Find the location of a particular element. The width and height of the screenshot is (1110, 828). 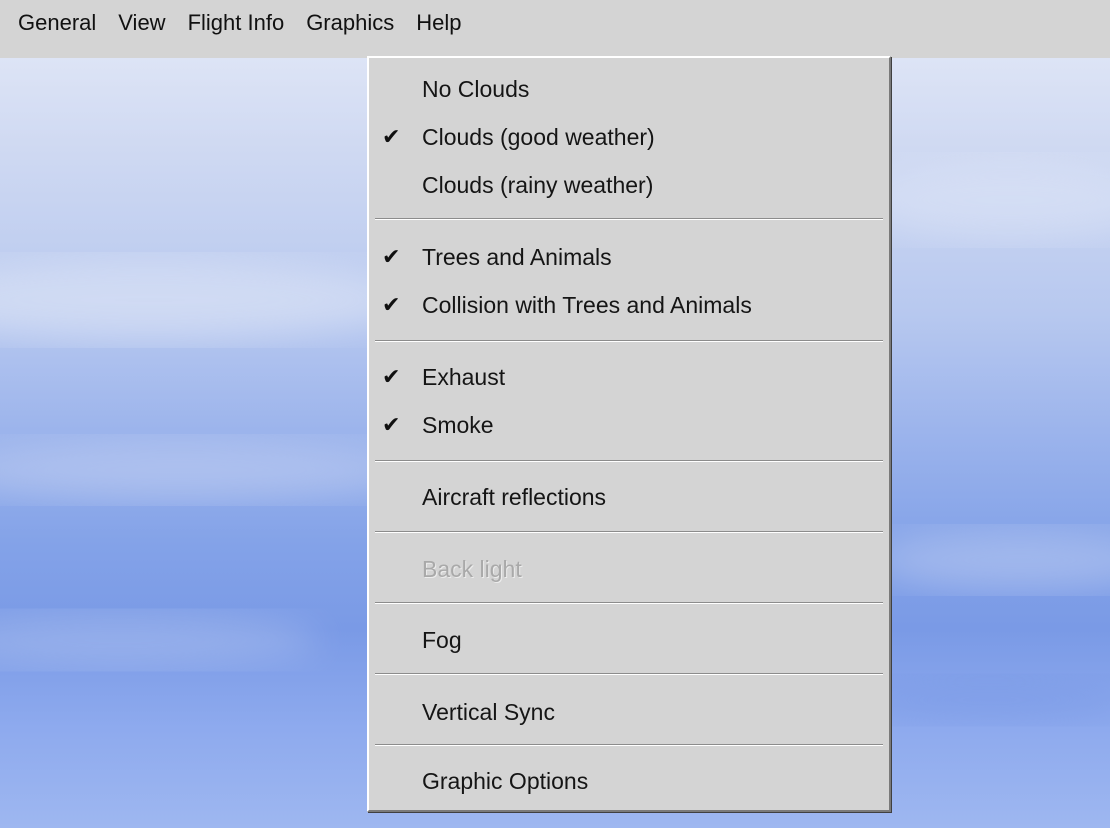

menu-item-no-clouds: No Clouds is located at coordinates (629, 90).